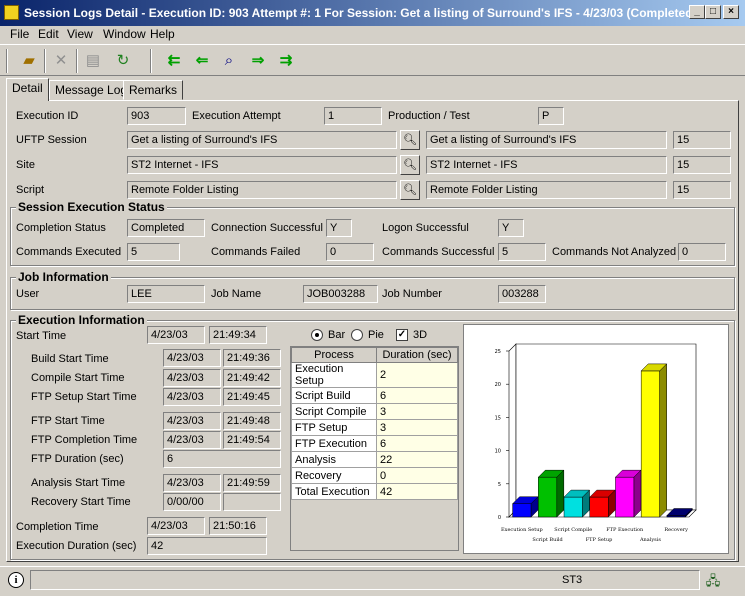 Image resolution: width=745 pixels, height=596 pixels. What do you see at coordinates (252, 440) in the screenshot?
I see `ftp-completion-time-field: 21:49:54` at bounding box center [252, 440].